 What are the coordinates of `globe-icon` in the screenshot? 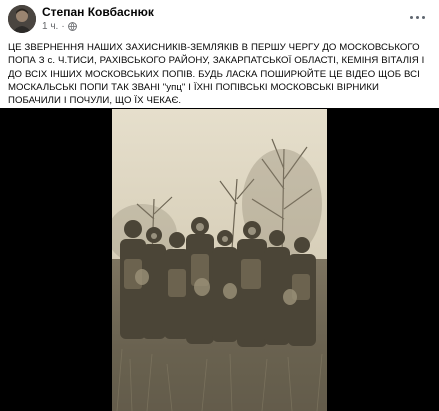 It's located at (72, 26).